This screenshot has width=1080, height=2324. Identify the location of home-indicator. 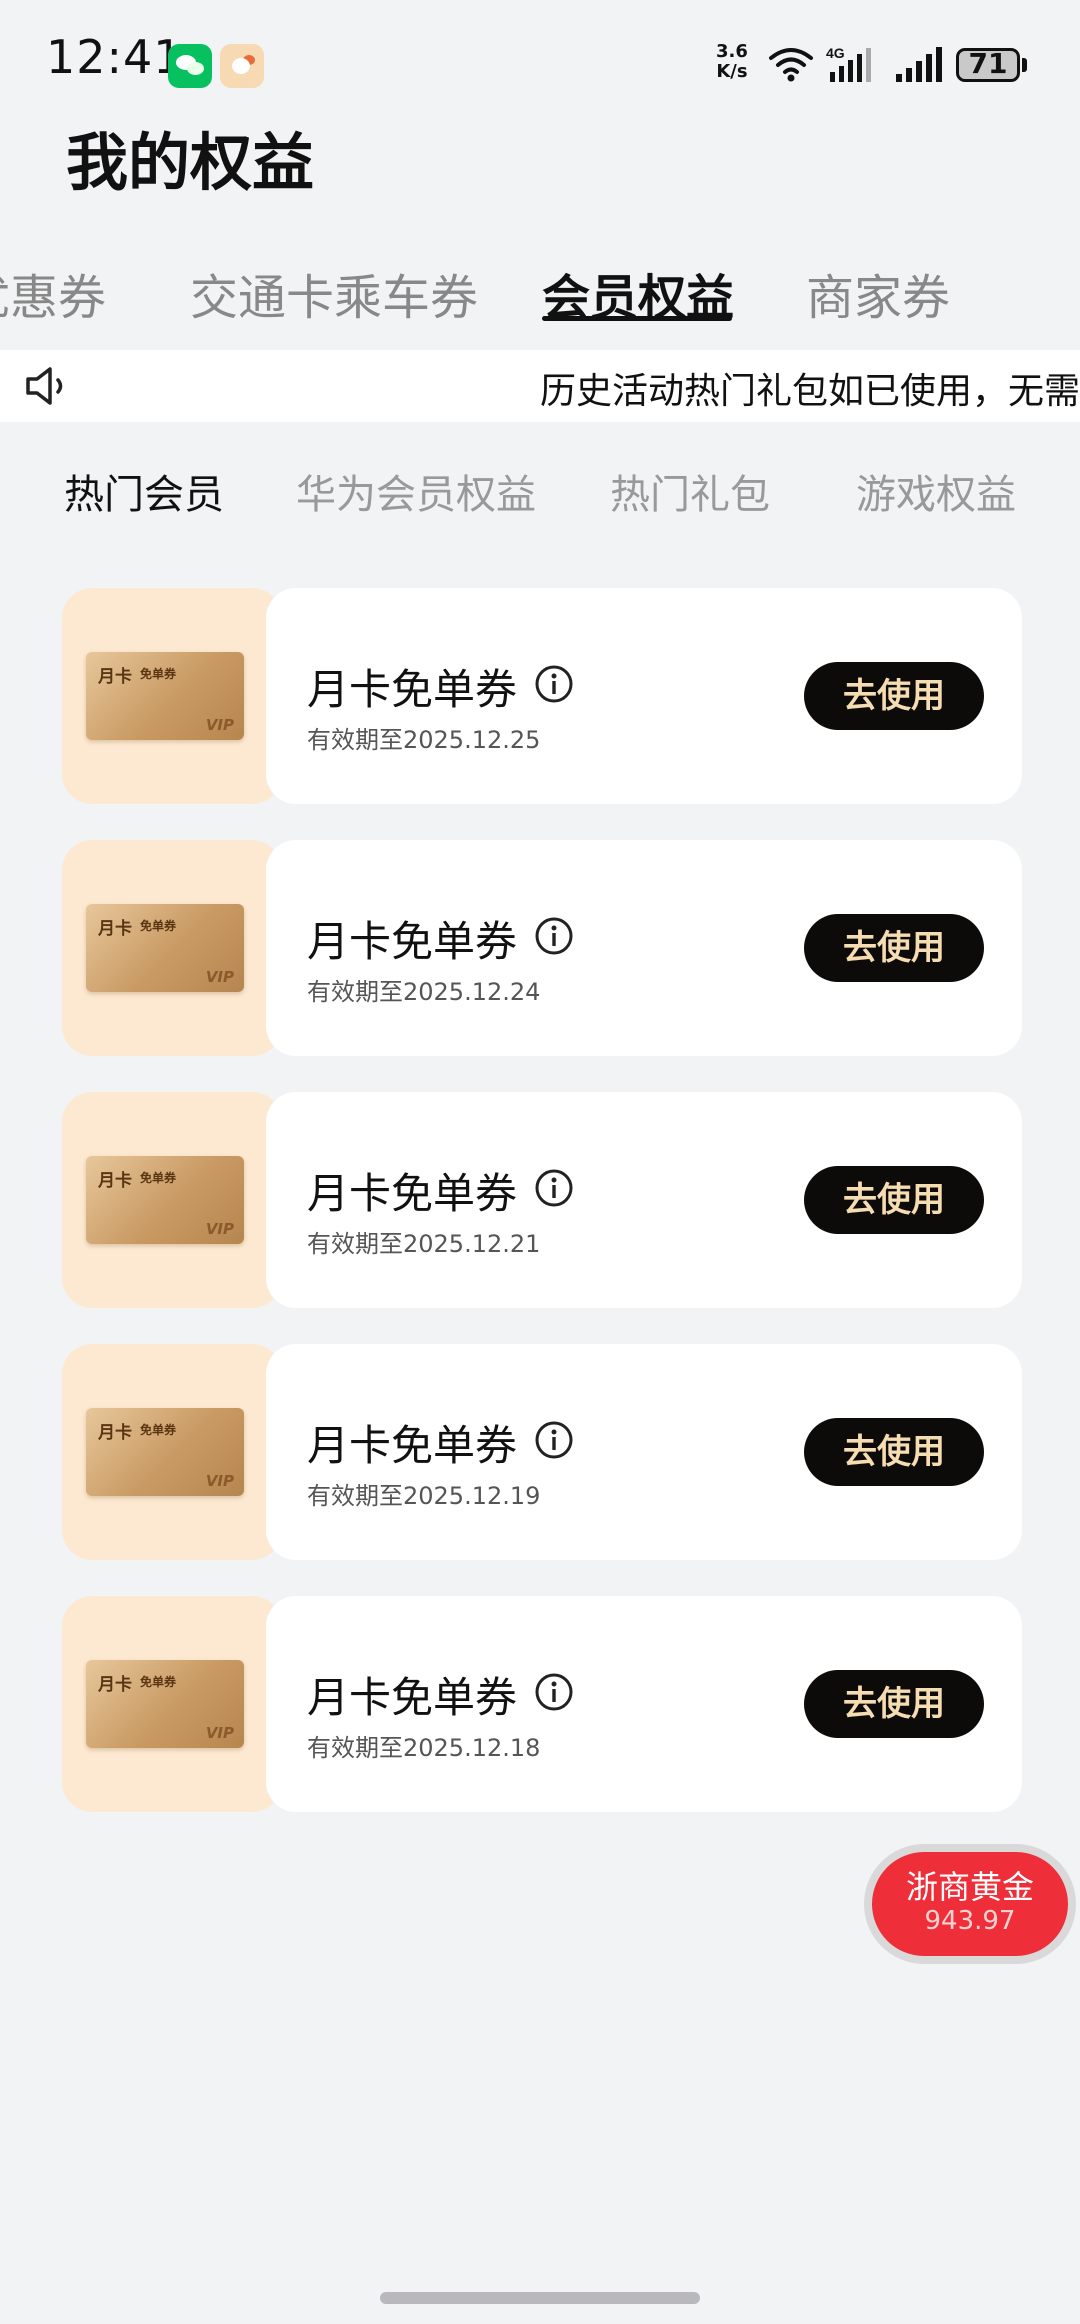
(540, 2298).